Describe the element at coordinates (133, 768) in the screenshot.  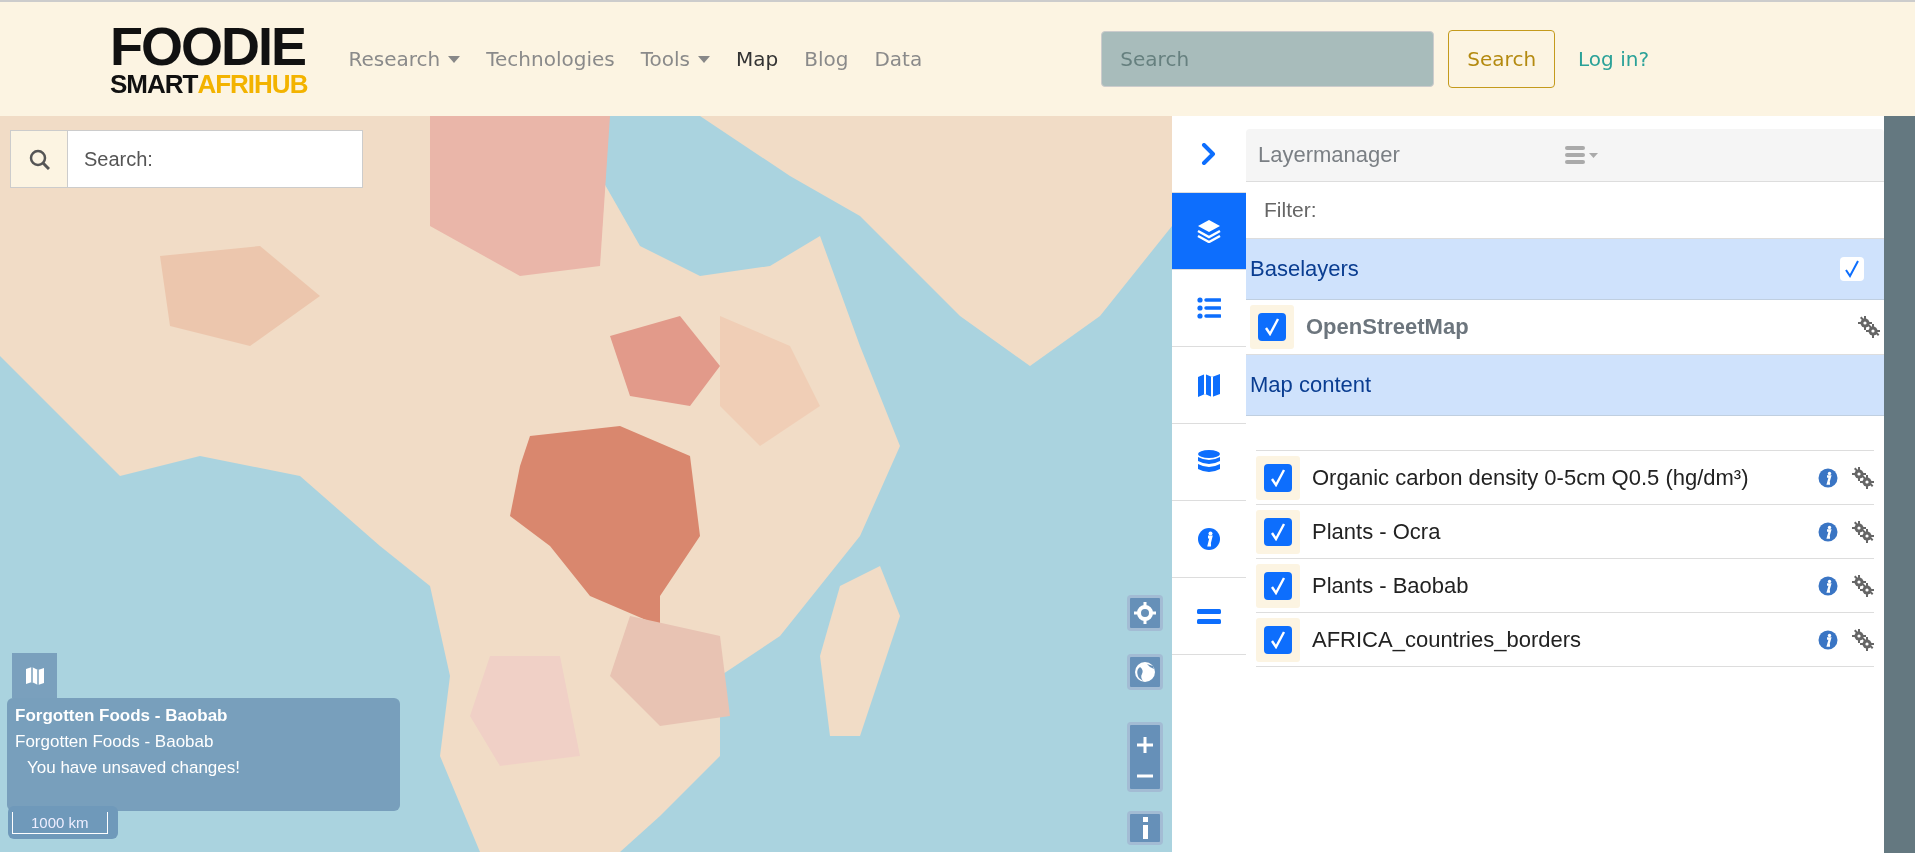
I see `info-message: You have unsaved changes!` at that location.